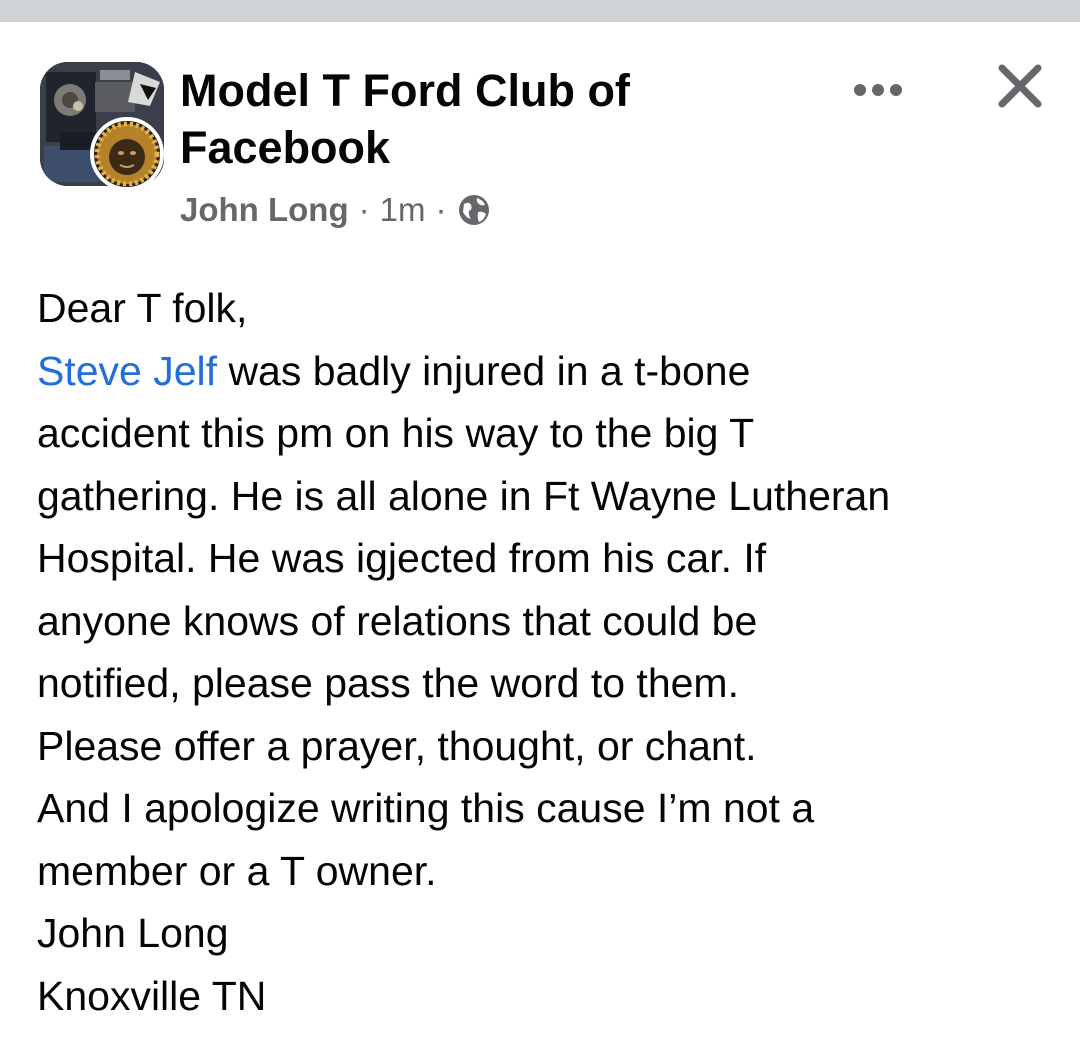 This screenshot has width=1080, height=1040. I want to click on globe-icon, so click(474, 210).